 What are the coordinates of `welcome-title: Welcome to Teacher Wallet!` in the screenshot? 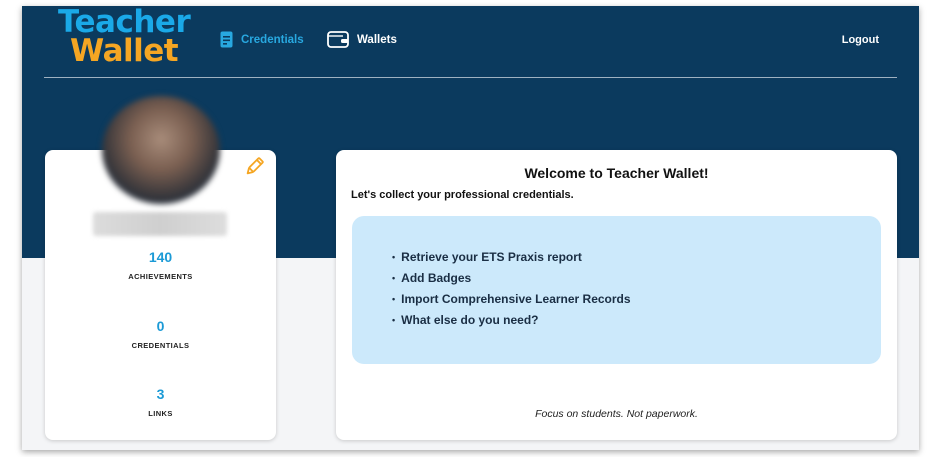 It's located at (616, 173).